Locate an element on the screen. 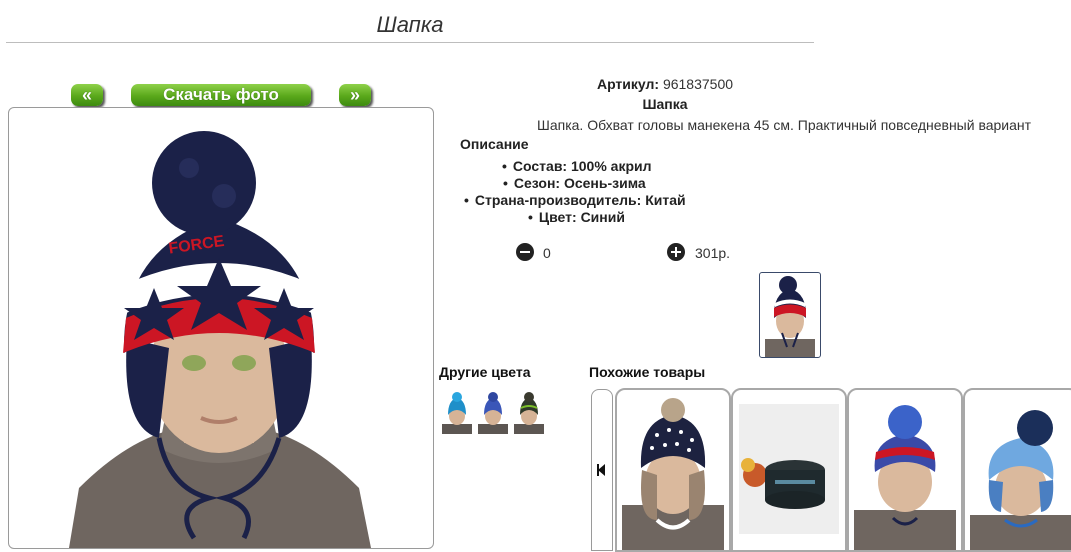 The width and height of the screenshot is (1071, 552). quantity-decrease-button is located at coordinates (525, 252).